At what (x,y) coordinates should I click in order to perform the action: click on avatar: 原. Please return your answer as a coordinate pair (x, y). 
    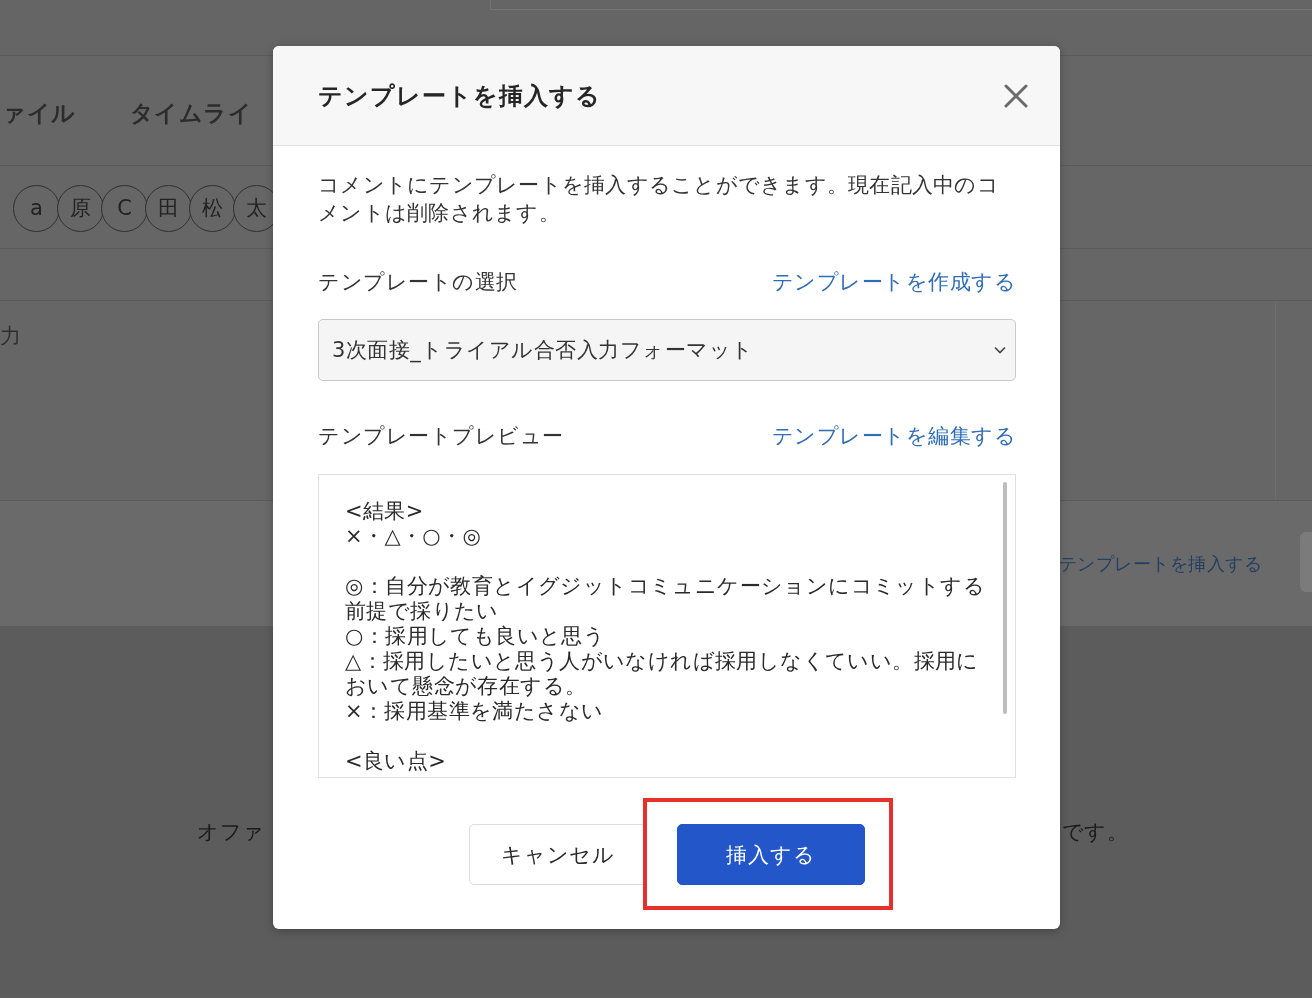
    Looking at the image, I should click on (80, 208).